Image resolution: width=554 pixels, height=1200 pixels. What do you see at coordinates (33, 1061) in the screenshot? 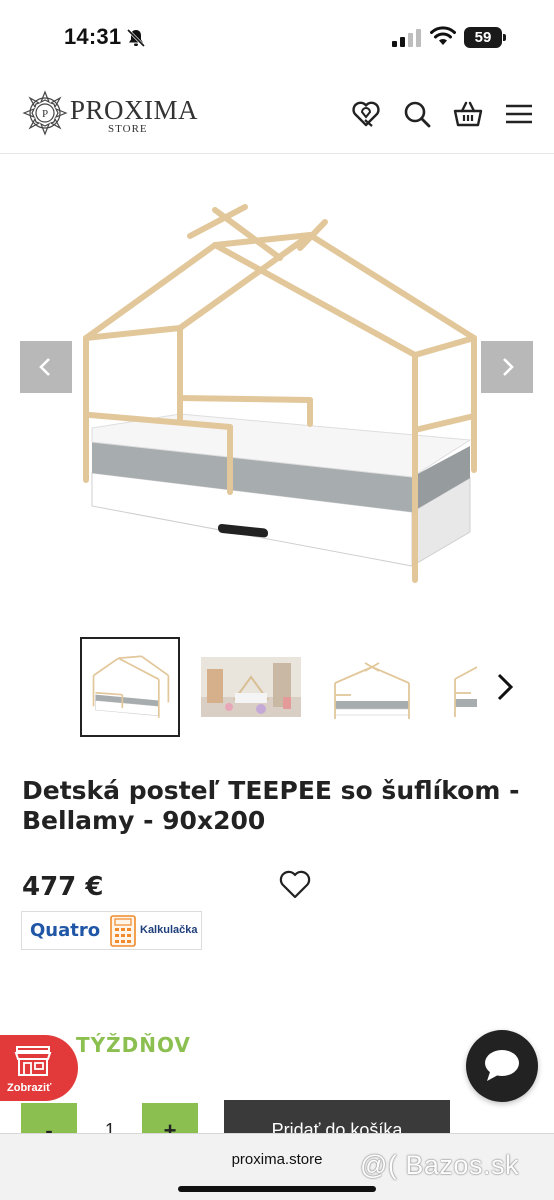
I see `storefront-icon` at bounding box center [33, 1061].